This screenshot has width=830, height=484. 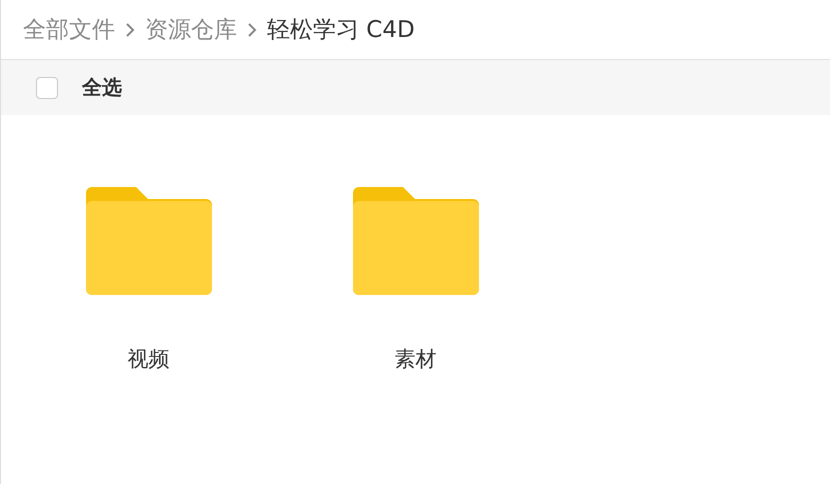 What do you see at coordinates (47, 87) in the screenshot?
I see `checkbox` at bounding box center [47, 87].